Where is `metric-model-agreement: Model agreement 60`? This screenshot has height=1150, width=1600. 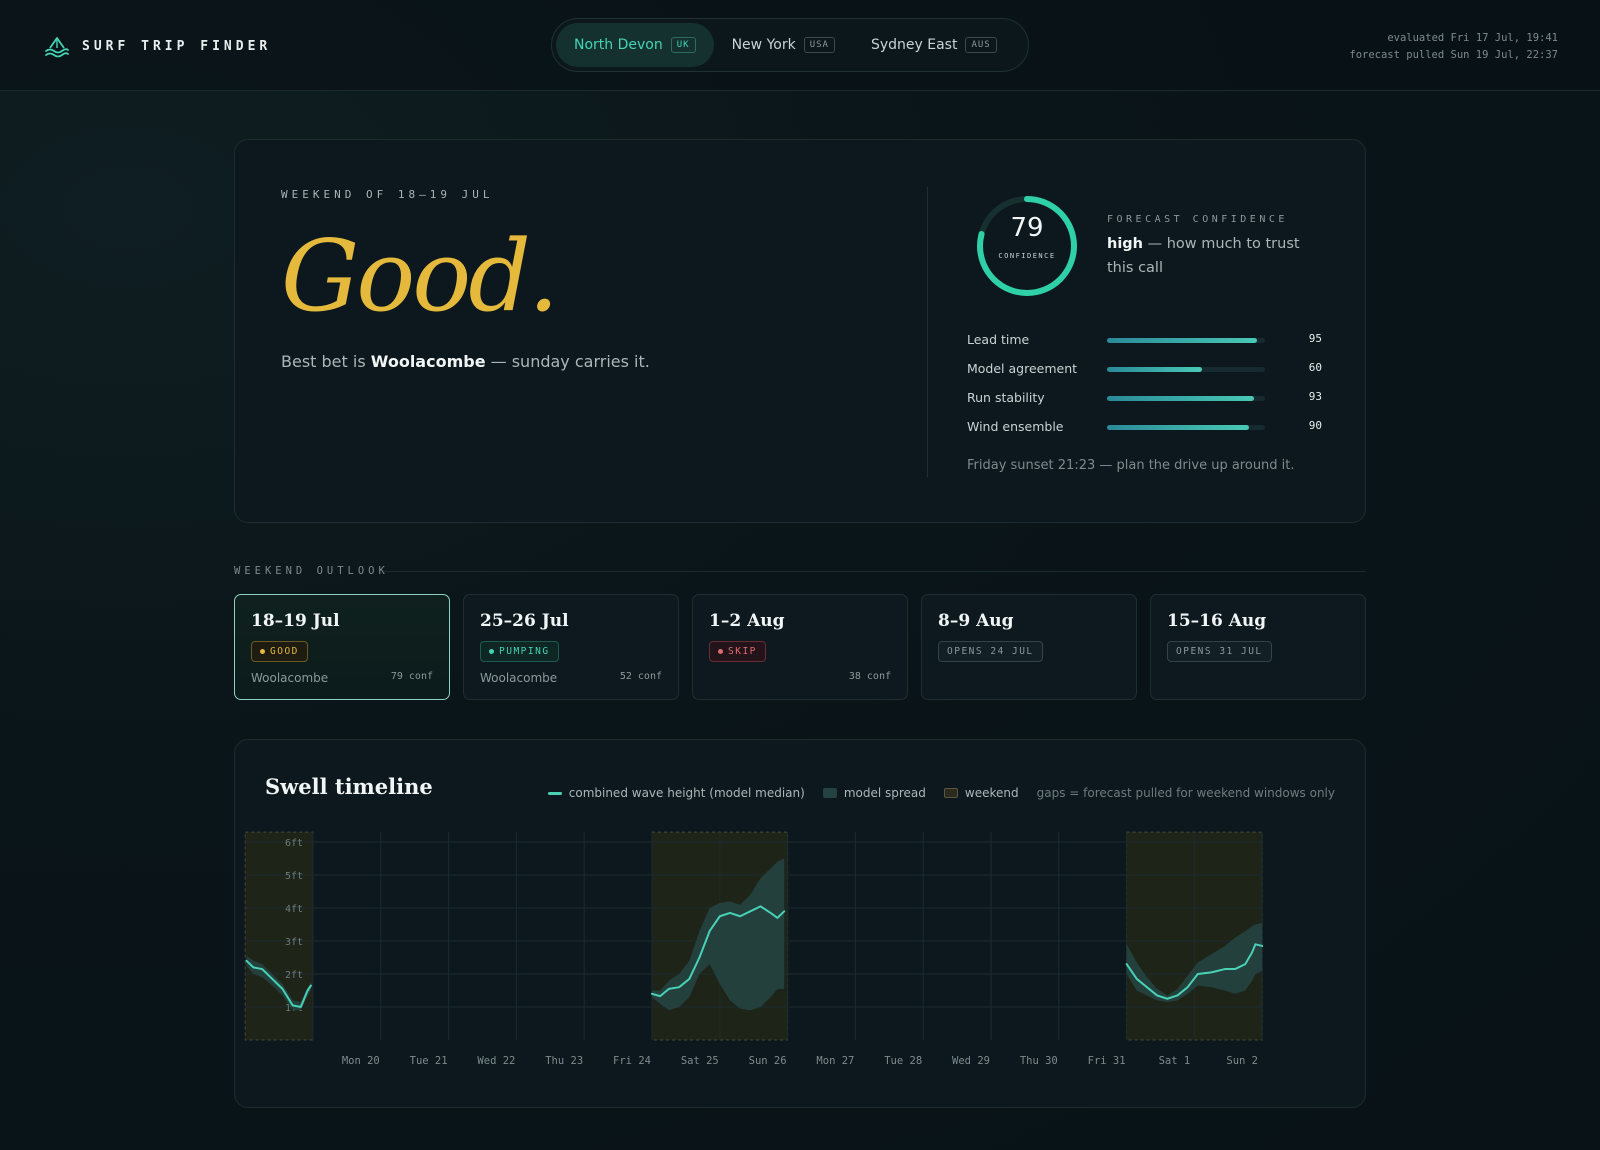 metric-model-agreement: Model agreement 60 is located at coordinates (1144, 369).